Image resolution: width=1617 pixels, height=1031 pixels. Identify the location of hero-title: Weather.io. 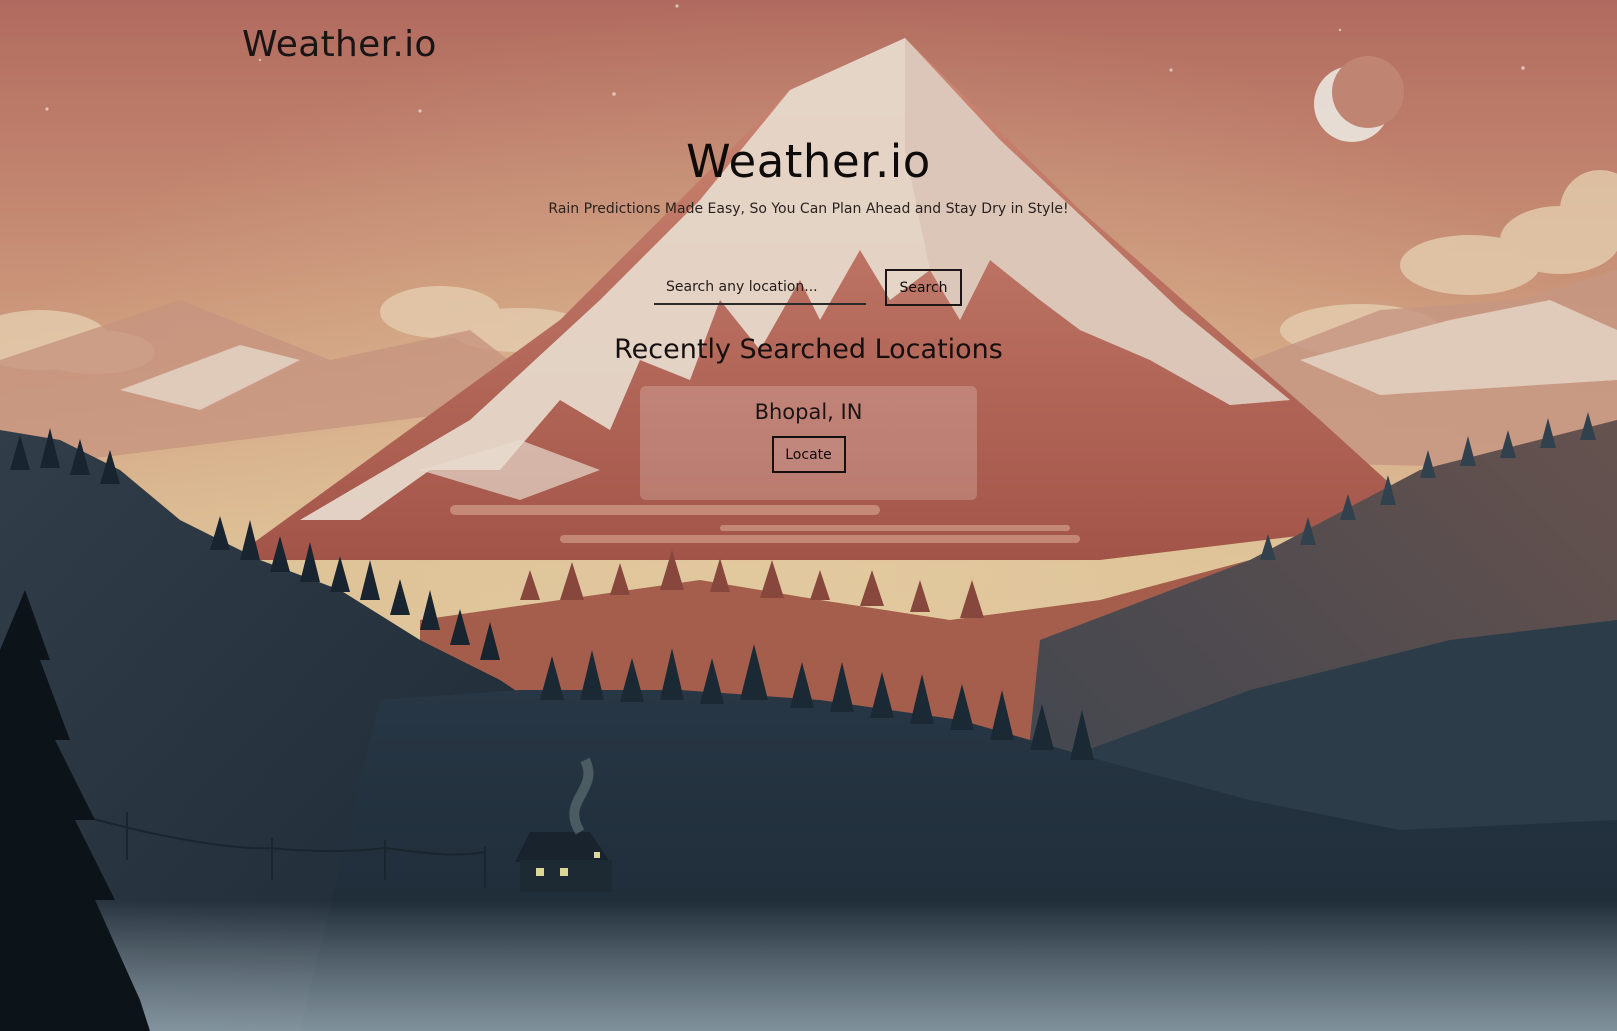
(808, 161).